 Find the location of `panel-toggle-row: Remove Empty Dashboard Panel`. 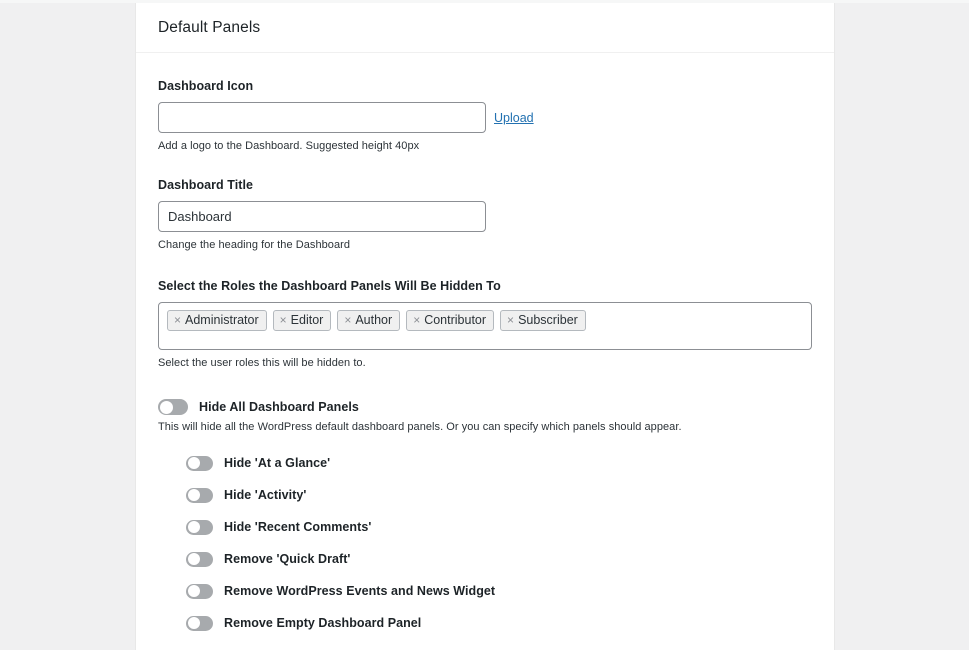

panel-toggle-row: Remove Empty Dashboard Panel is located at coordinates (485, 623).